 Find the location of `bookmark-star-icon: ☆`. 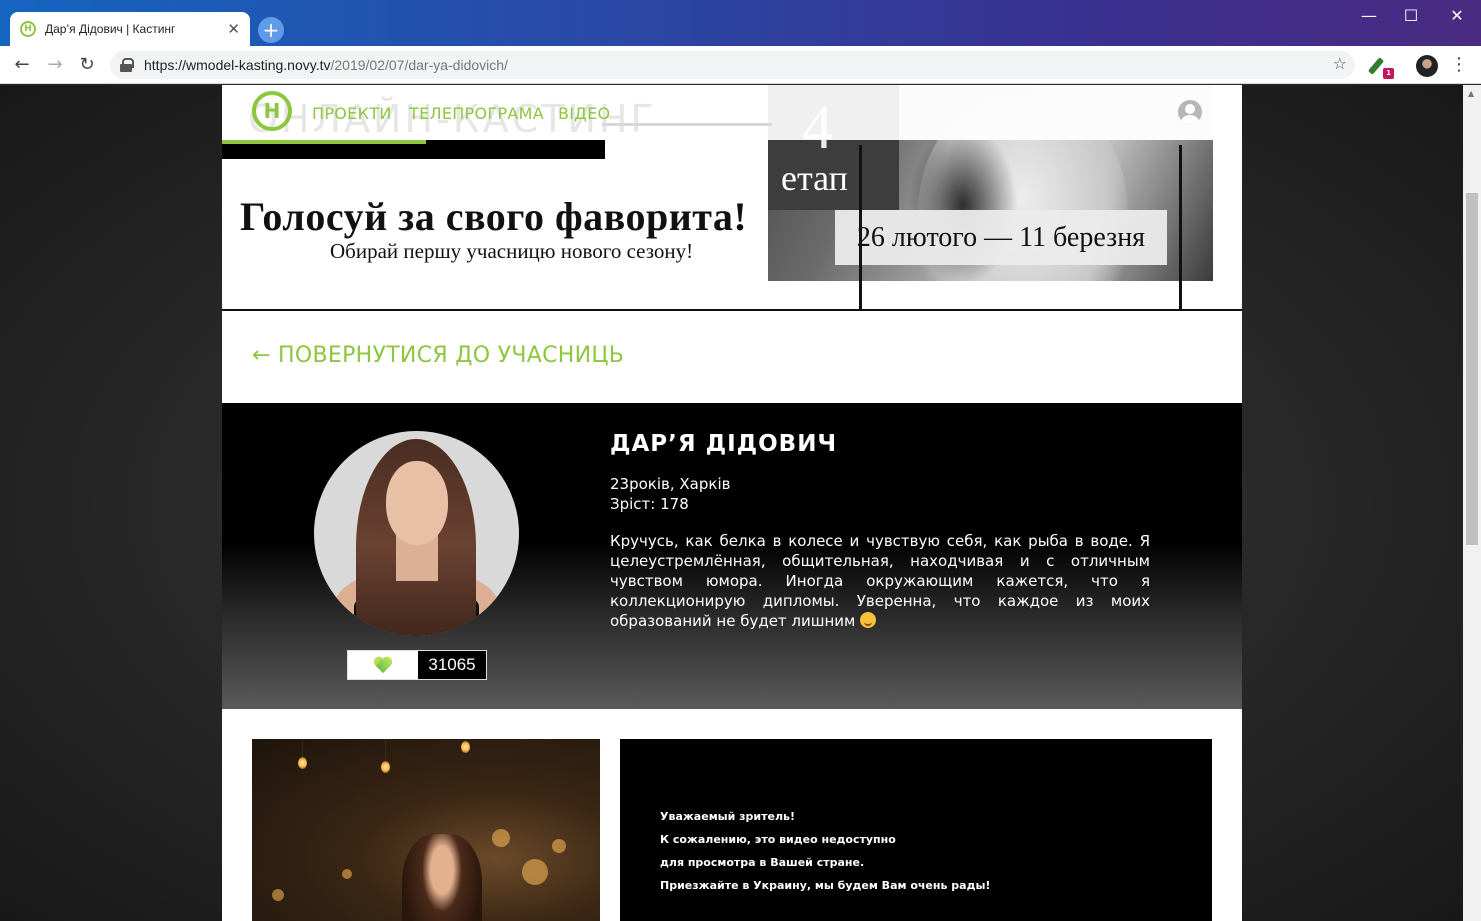

bookmark-star-icon: ☆ is located at coordinates (1340, 63).